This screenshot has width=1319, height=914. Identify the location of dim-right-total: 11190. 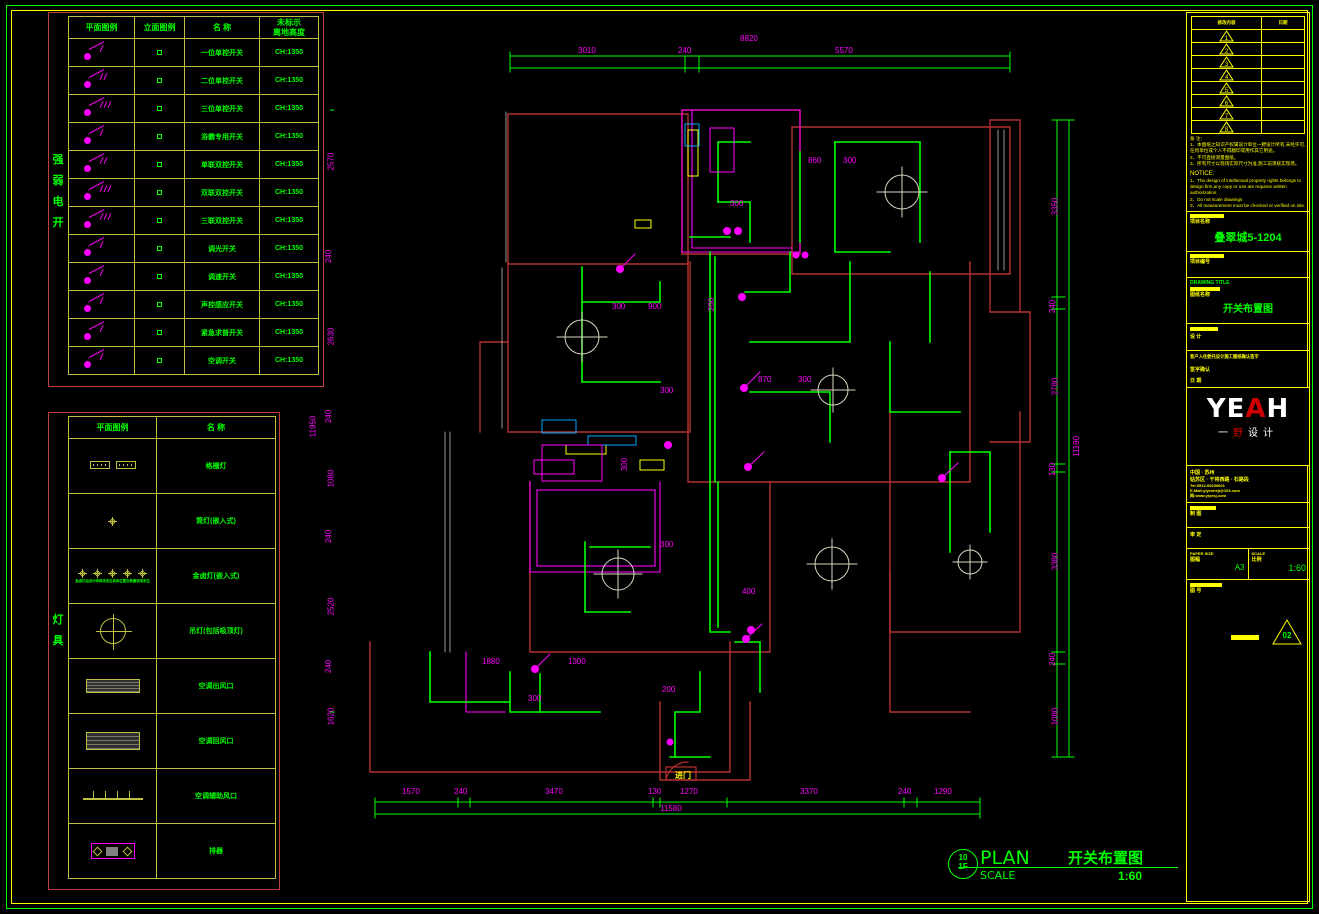
(1077, 446).